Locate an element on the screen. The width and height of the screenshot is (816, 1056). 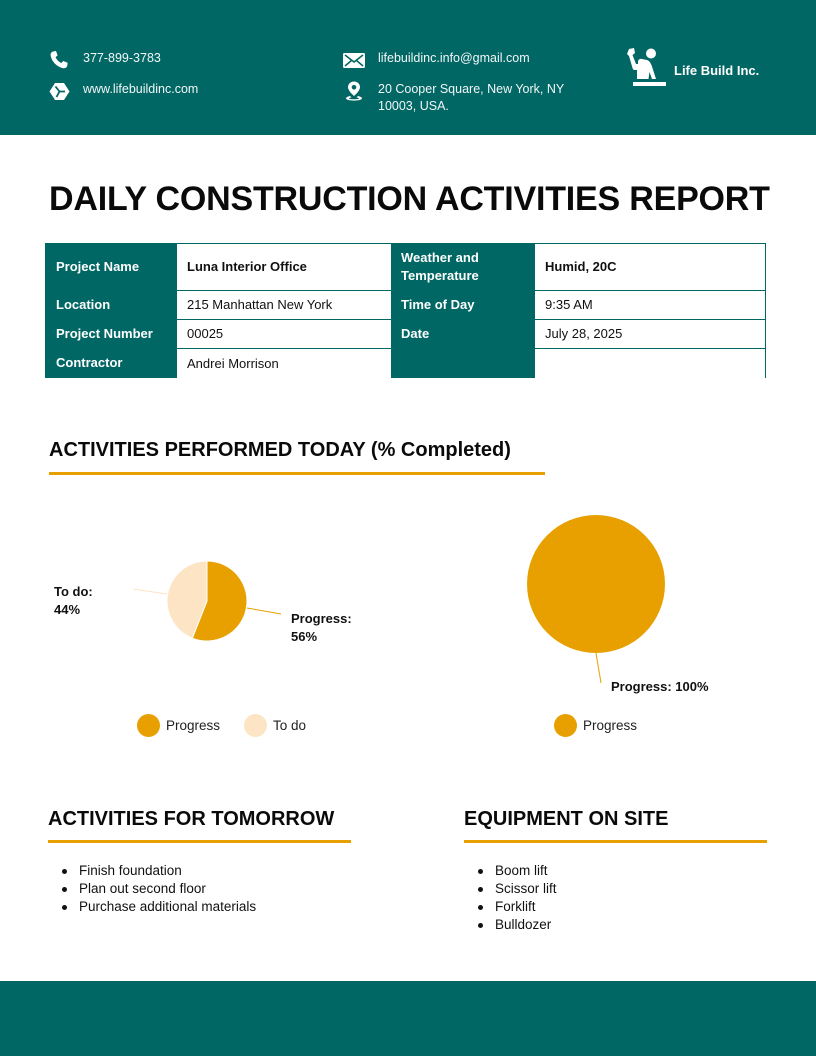
value-project-name: Luna Interior Office is located at coordinates (284, 267).